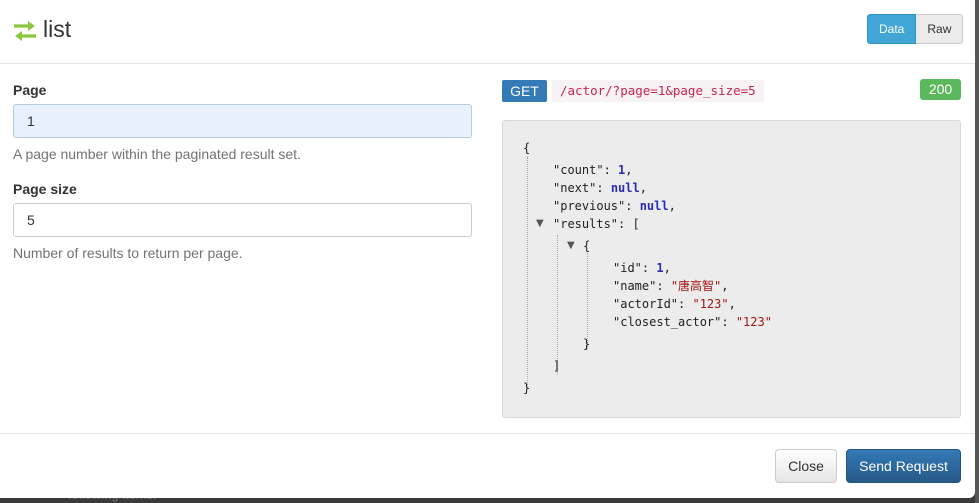 The height and width of the screenshot is (503, 979). I want to click on format-toggle: Data Raw, so click(915, 29).